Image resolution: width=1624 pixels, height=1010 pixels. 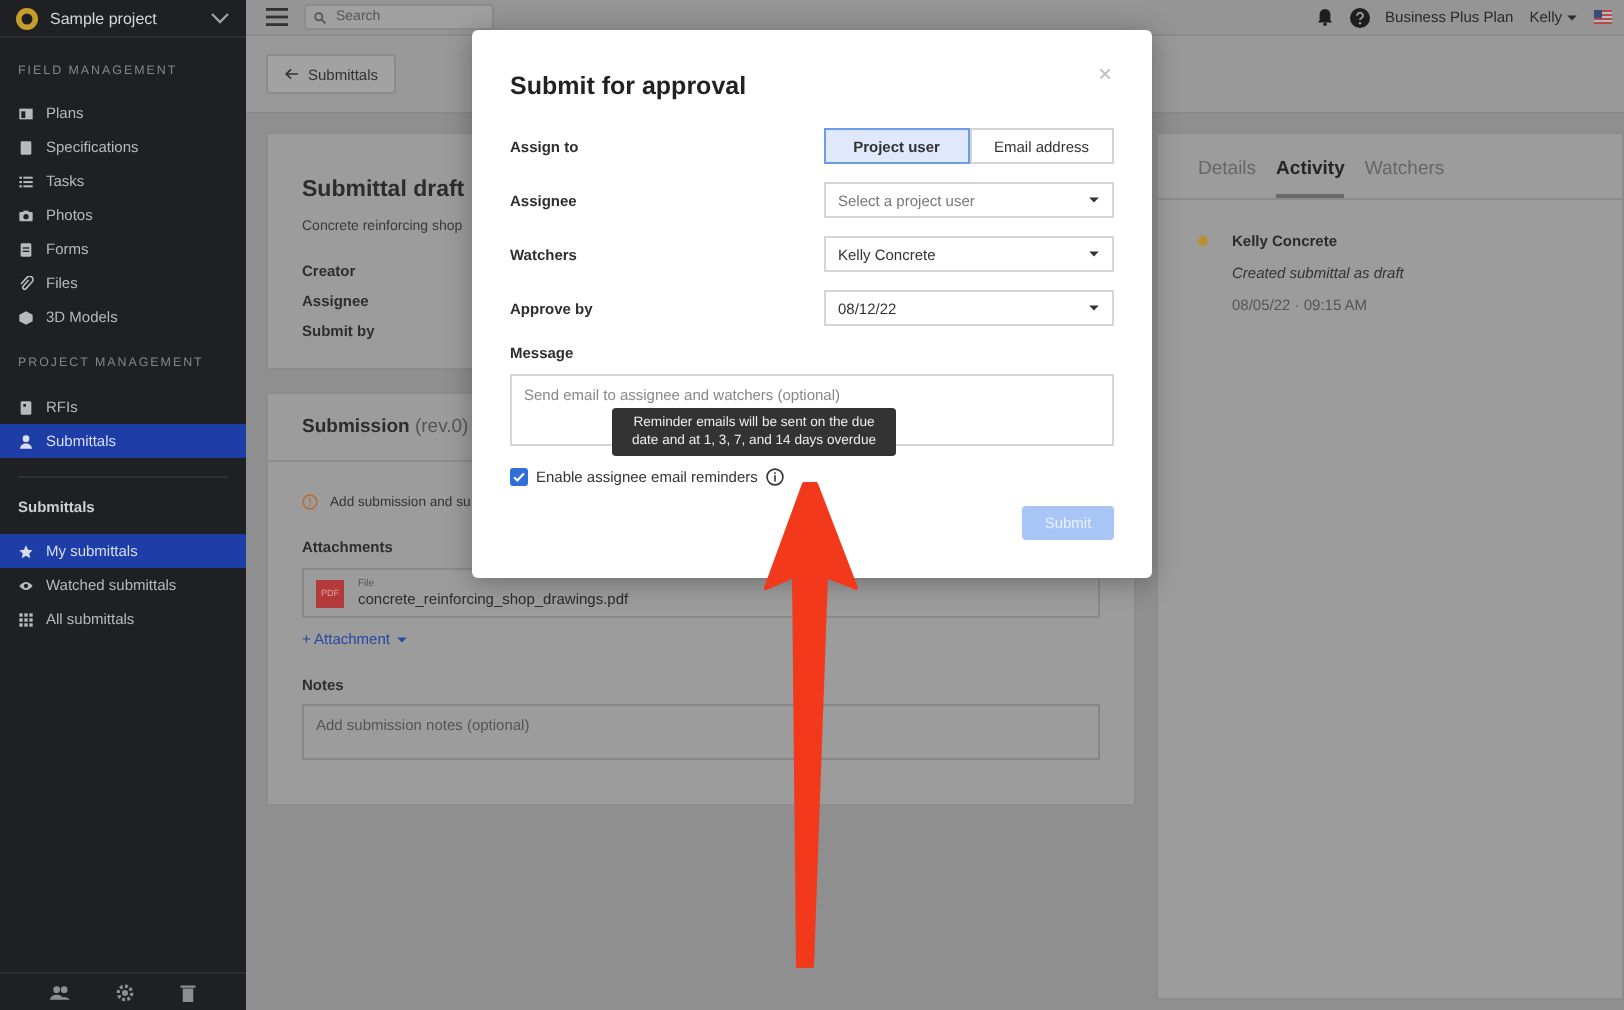 I want to click on trash-icon, so click(x=187, y=992).